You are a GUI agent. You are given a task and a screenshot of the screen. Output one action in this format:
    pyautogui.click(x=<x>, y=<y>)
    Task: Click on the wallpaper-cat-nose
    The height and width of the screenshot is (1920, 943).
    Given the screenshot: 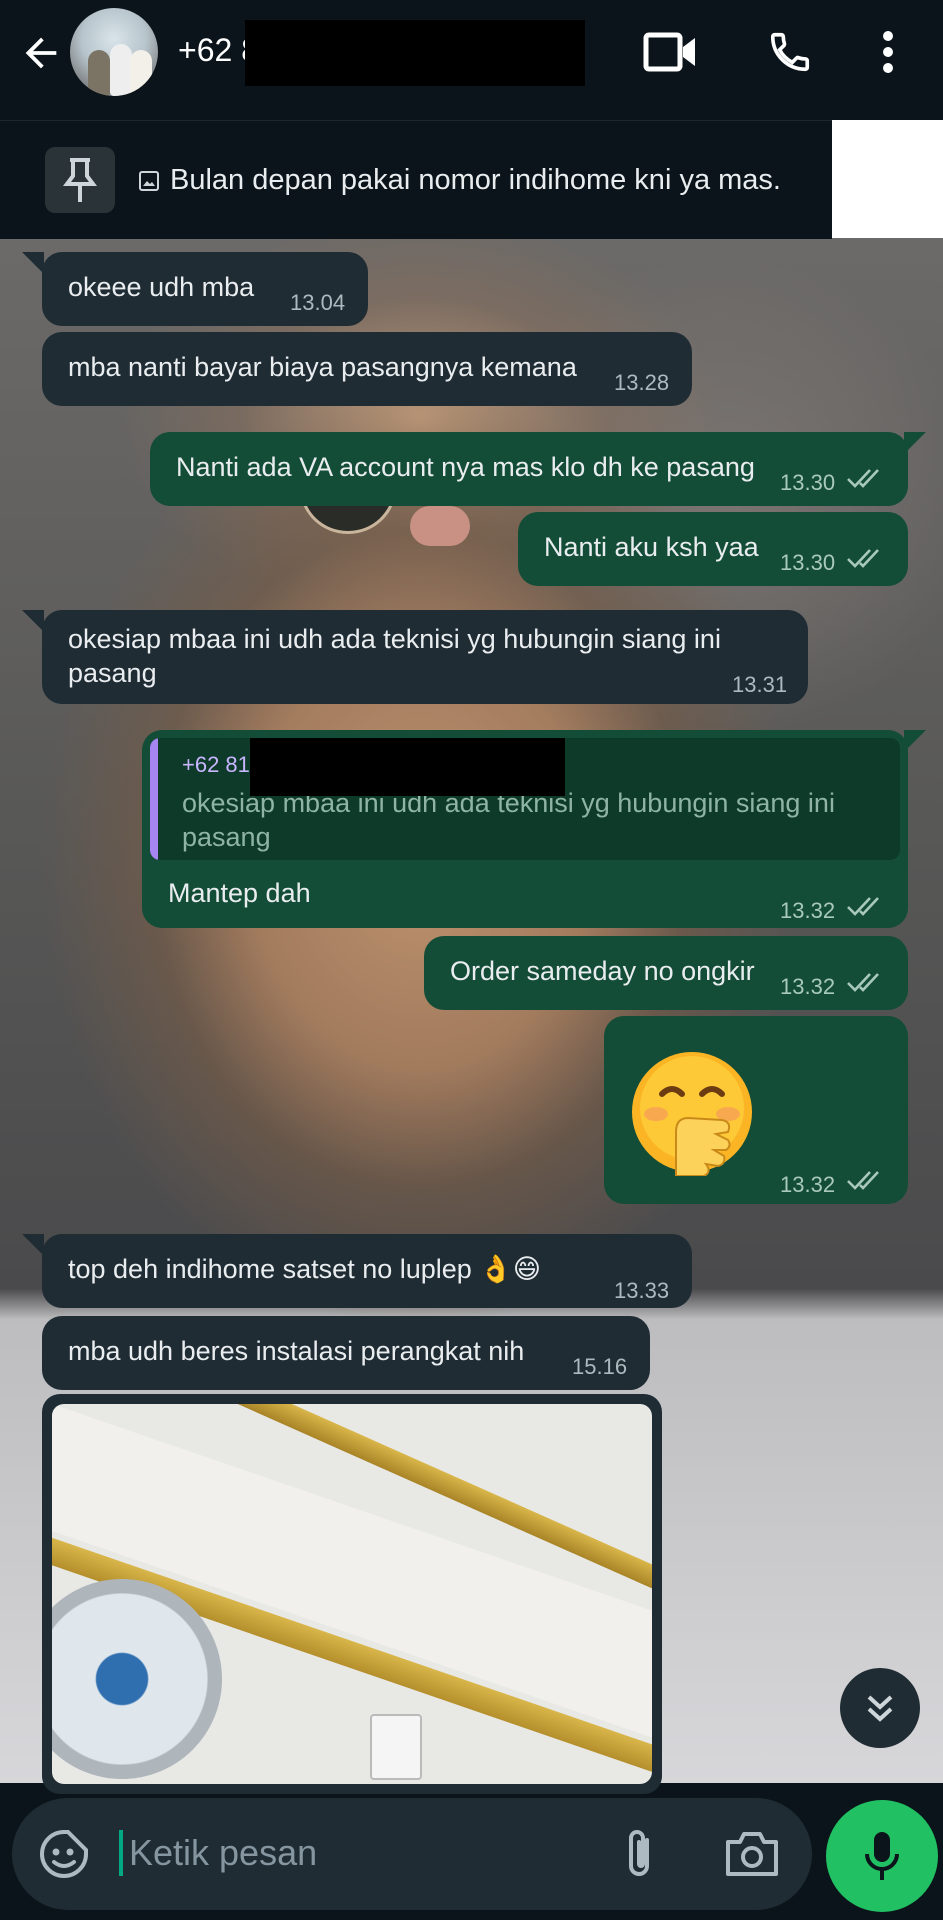 What is the action you would take?
    pyautogui.click(x=440, y=526)
    